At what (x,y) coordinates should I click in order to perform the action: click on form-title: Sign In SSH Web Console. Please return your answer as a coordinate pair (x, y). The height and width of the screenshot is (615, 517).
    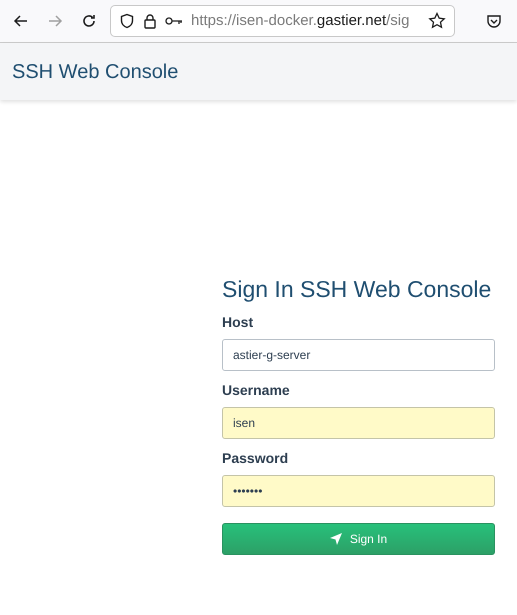
    Looking at the image, I should click on (357, 290).